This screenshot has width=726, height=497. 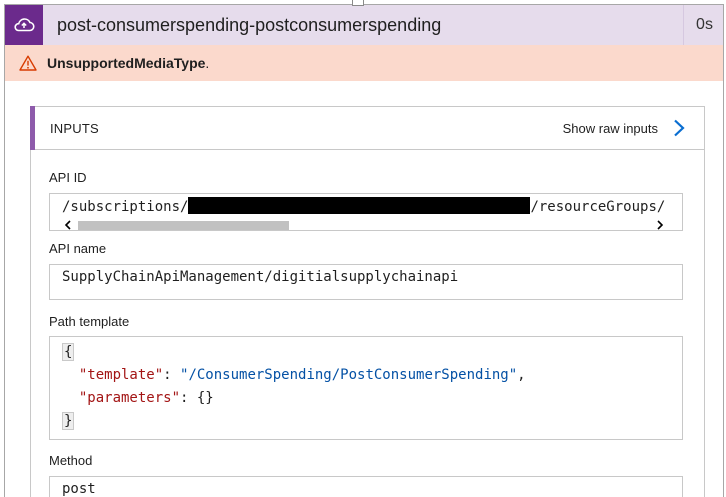 What do you see at coordinates (129, 398) in the screenshot?
I see `parameters-key: "parameters"` at bounding box center [129, 398].